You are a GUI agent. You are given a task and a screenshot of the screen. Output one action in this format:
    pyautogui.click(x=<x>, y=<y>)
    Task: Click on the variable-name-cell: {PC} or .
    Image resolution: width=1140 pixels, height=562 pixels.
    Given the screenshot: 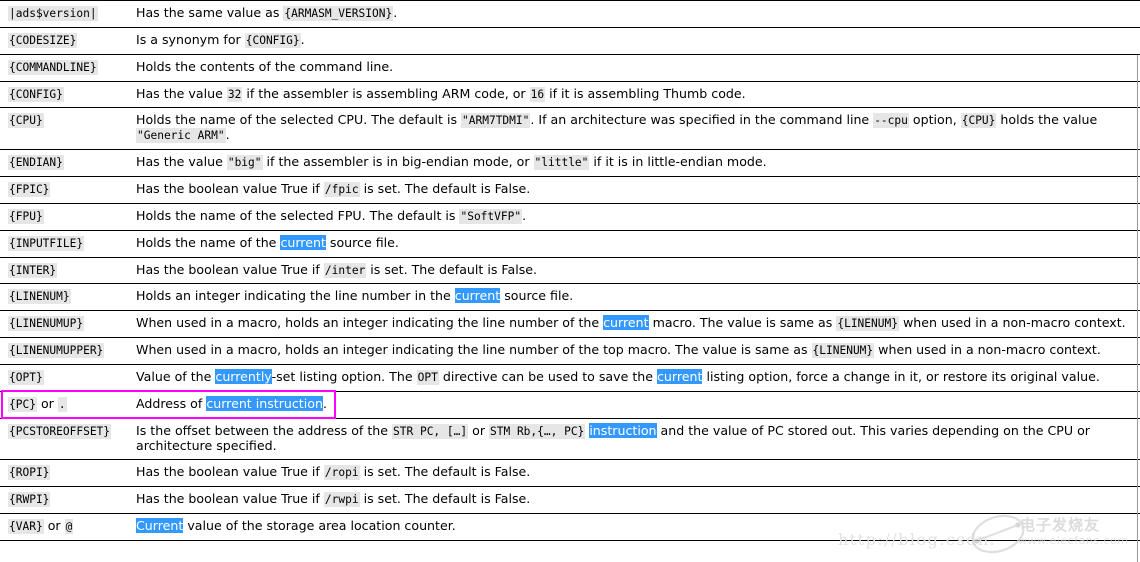 What is the action you would take?
    pyautogui.click(x=65, y=405)
    